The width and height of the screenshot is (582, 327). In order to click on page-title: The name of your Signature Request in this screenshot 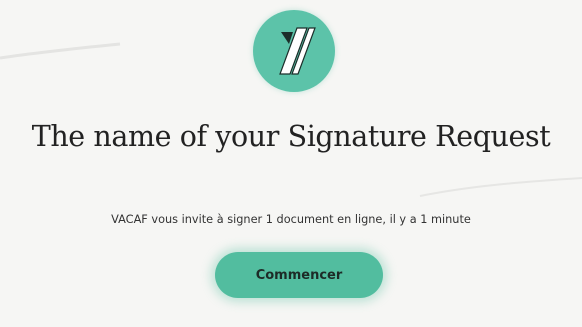, I will do `click(291, 136)`.